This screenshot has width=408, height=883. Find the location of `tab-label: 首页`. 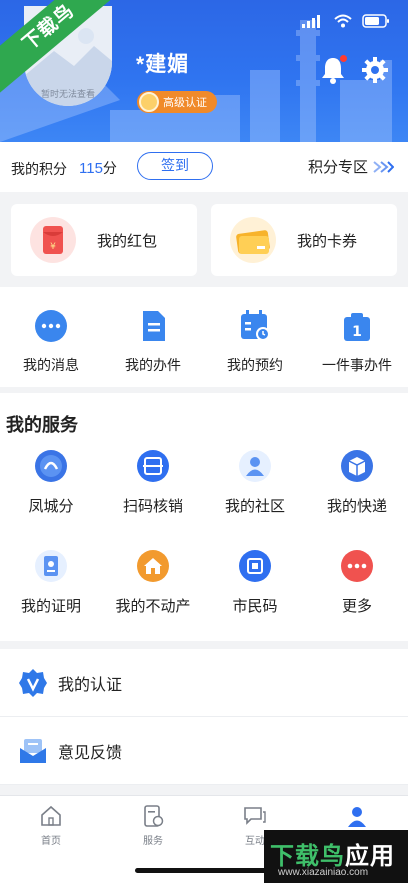

tab-label: 首页 is located at coordinates (51, 841).